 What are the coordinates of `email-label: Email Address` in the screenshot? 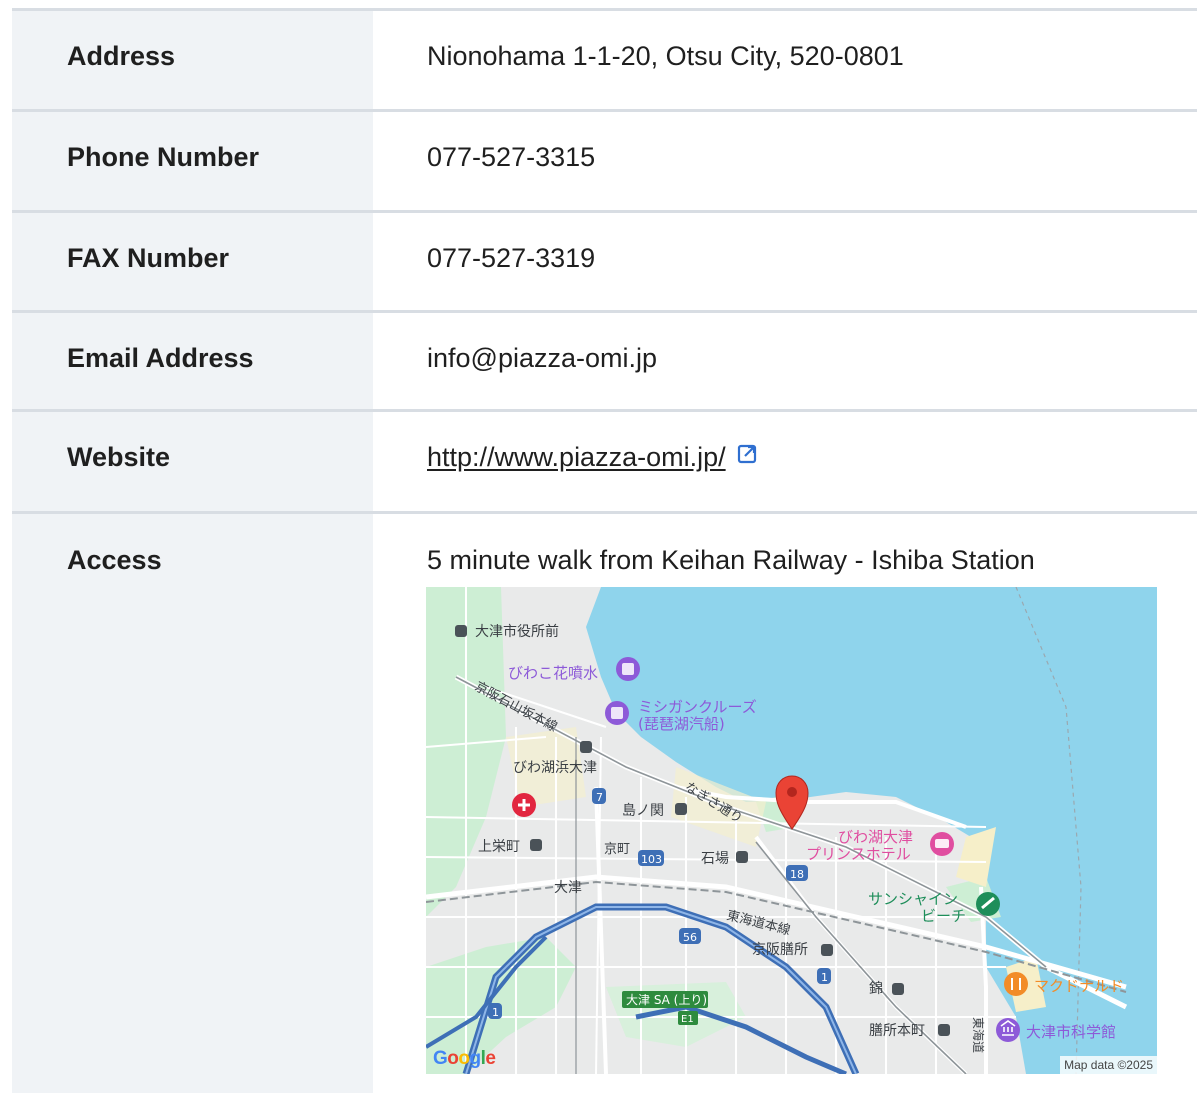 It's located at (192, 361).